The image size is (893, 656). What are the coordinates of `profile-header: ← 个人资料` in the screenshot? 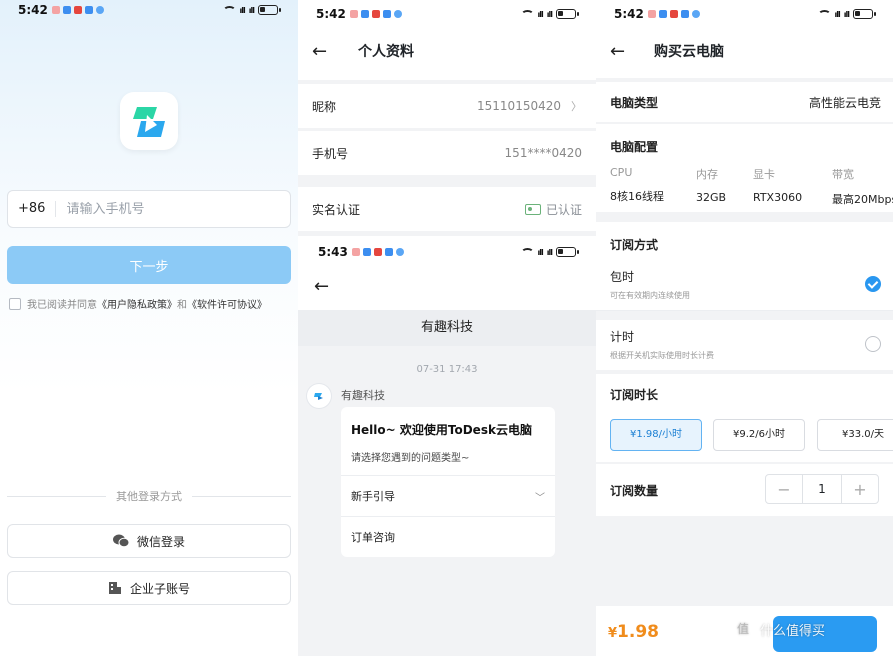 It's located at (447, 51).